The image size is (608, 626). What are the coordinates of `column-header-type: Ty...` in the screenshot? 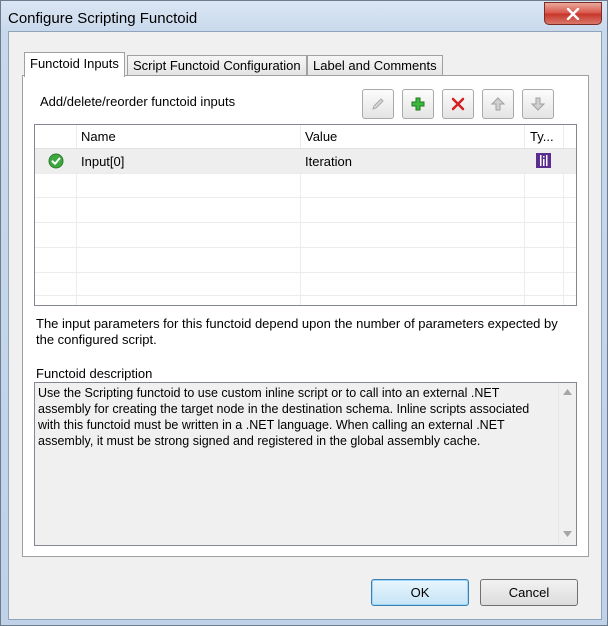 It's located at (542, 136).